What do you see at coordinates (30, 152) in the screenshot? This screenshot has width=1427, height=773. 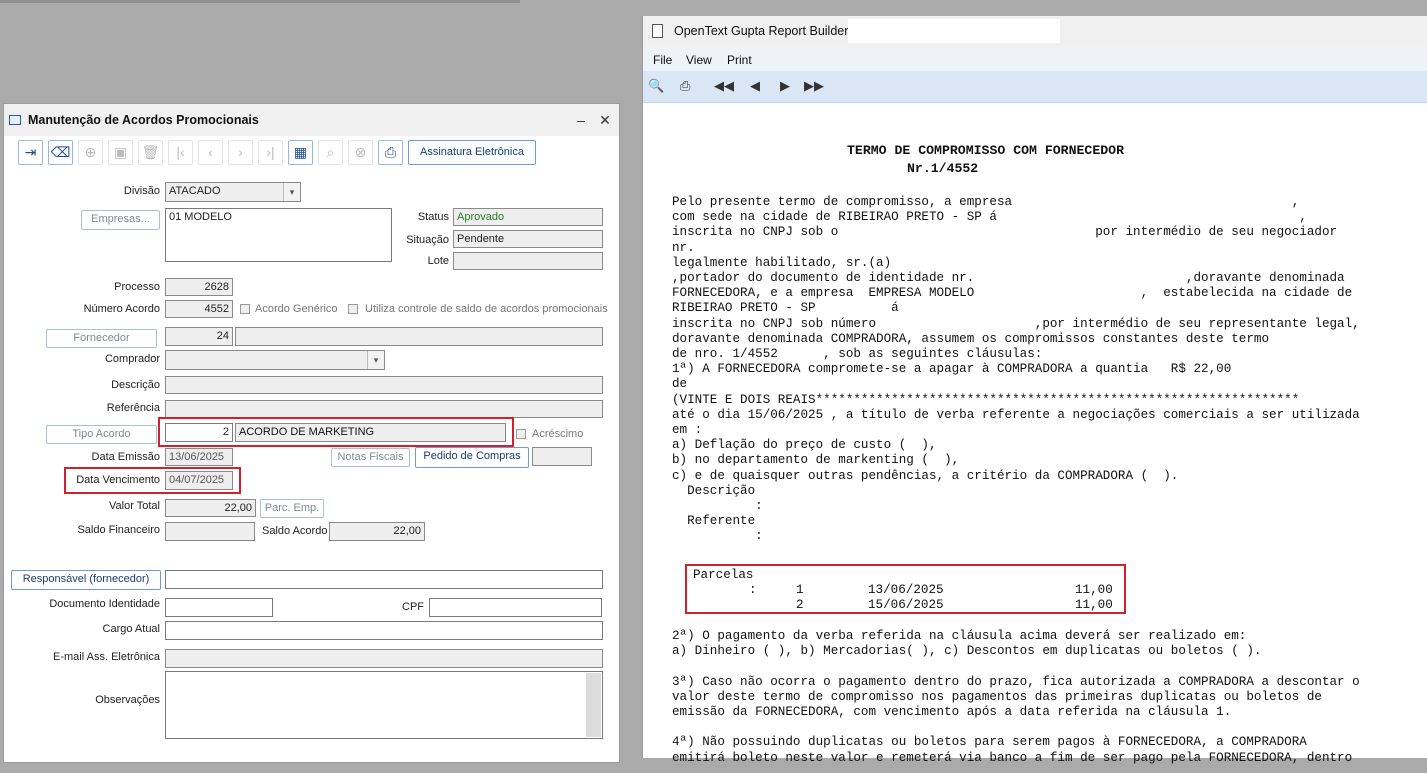 I see `exit-icon: ⇥` at bounding box center [30, 152].